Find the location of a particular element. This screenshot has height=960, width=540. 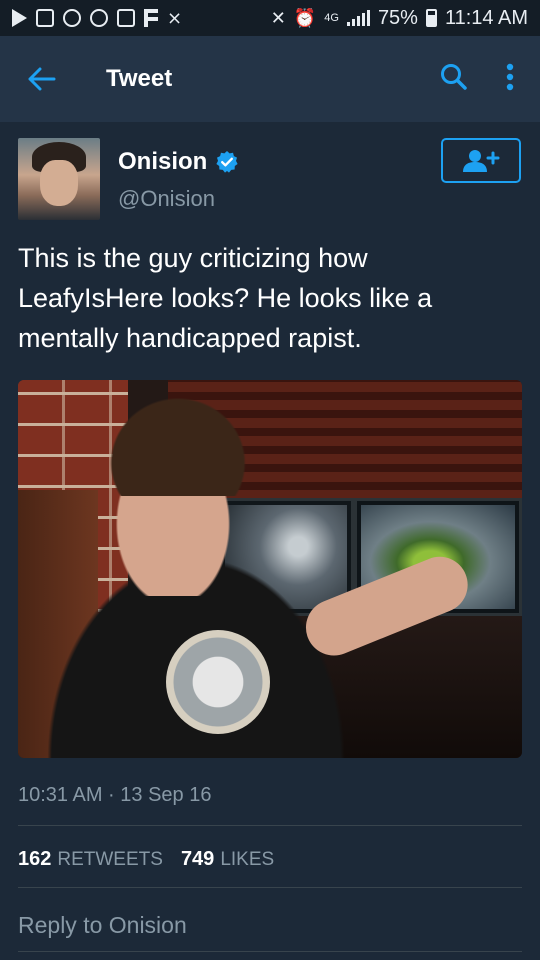

missed-call-icon: ⨯ is located at coordinates (175, 18).